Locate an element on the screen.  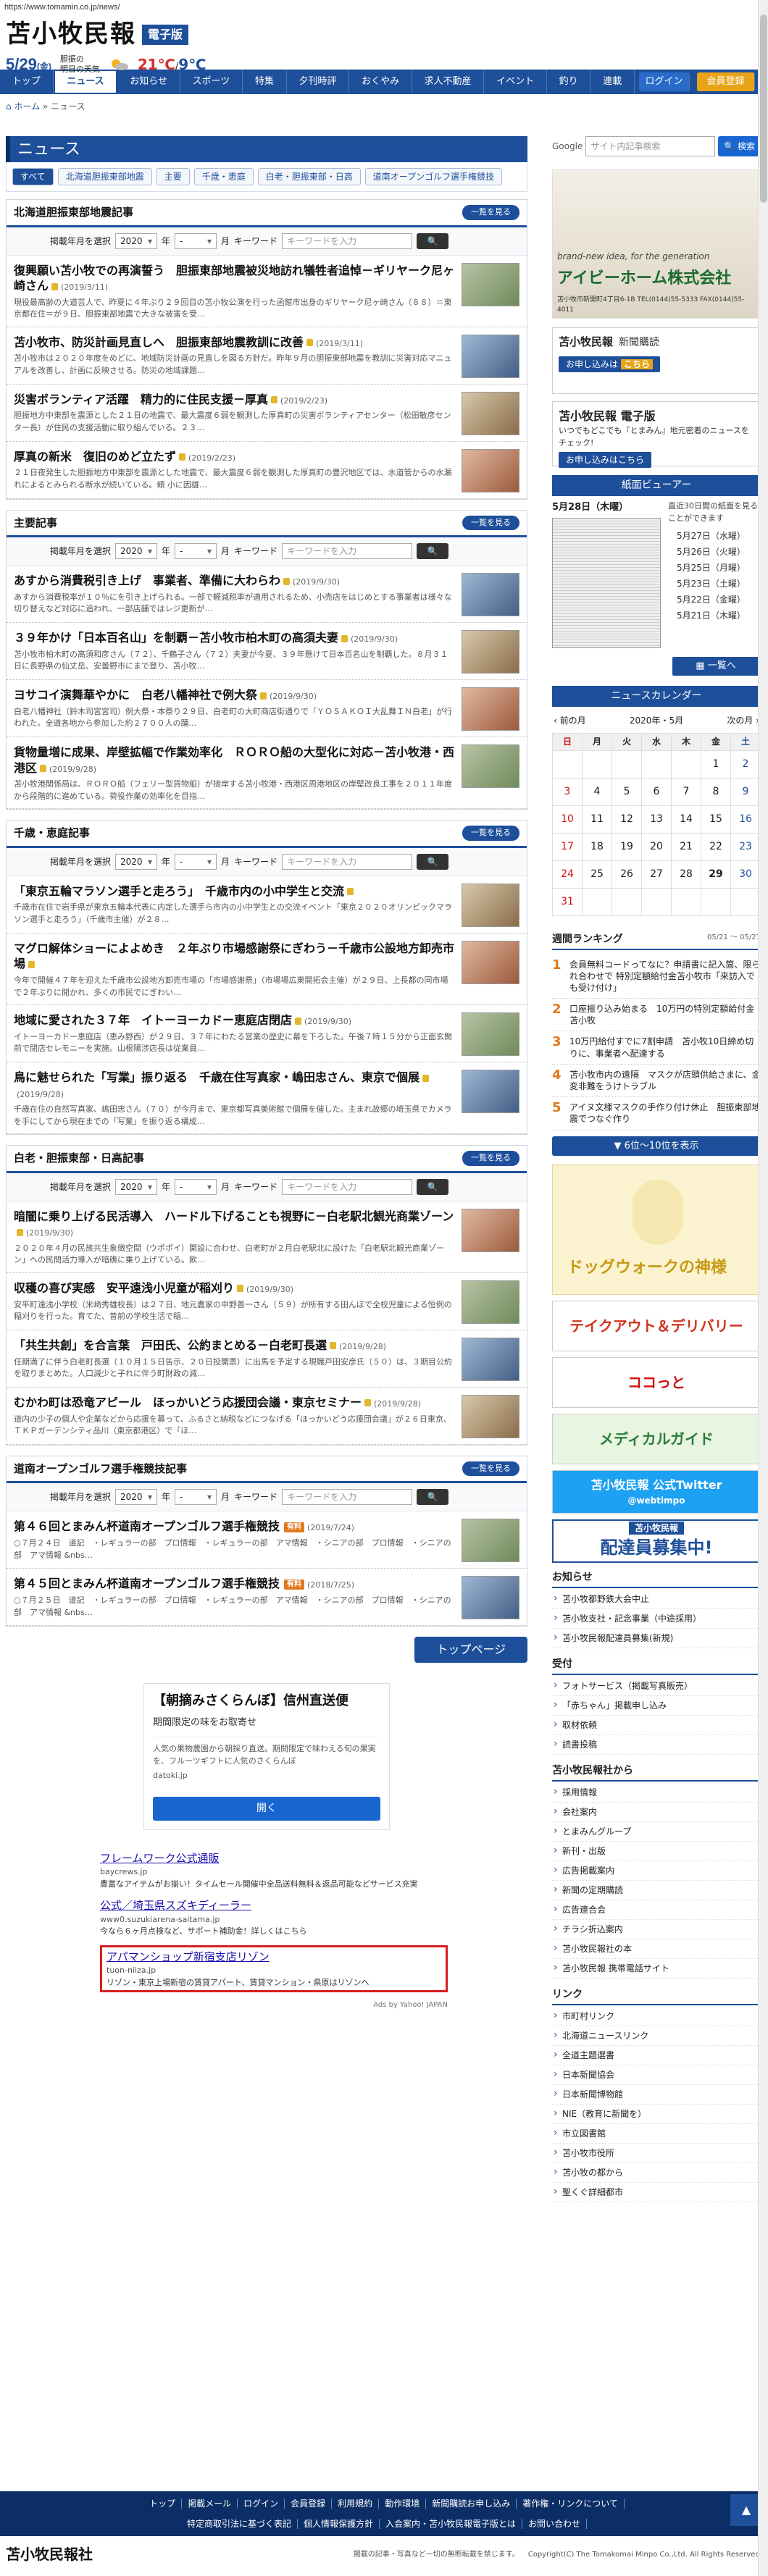
sidebar-link: 取材依頼 is located at coordinates (656, 1726).